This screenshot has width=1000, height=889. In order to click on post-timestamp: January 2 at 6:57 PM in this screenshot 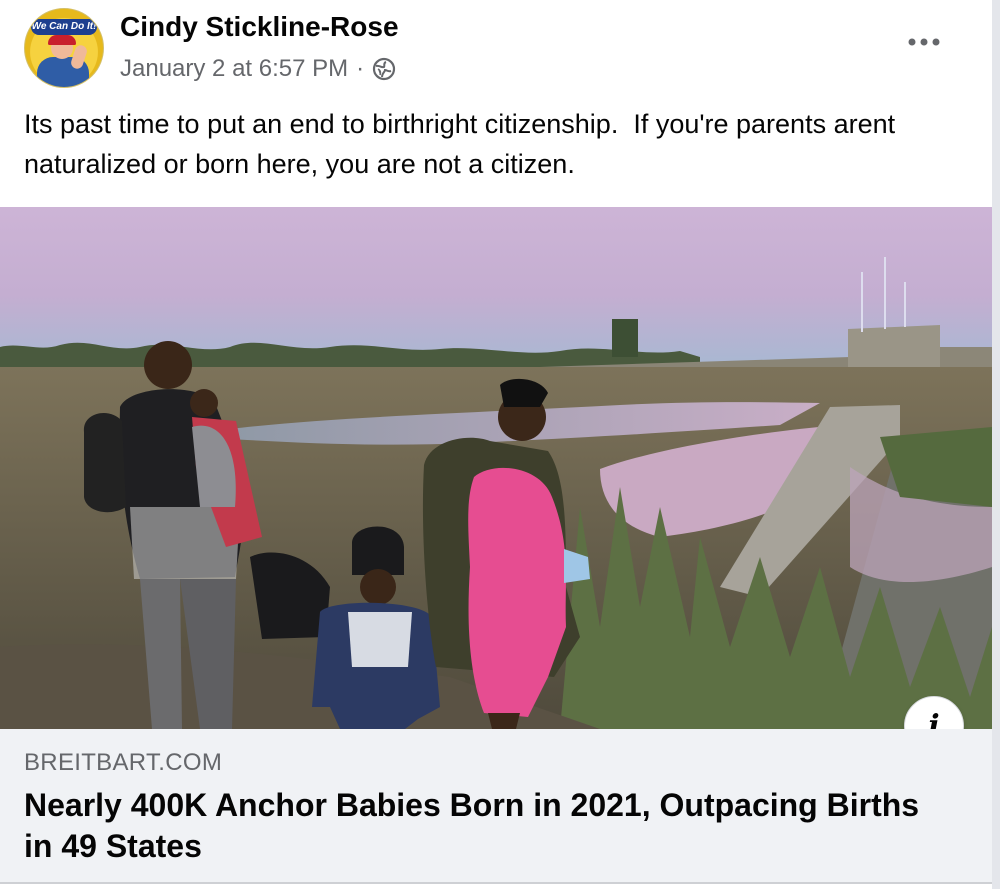, I will do `click(234, 69)`.